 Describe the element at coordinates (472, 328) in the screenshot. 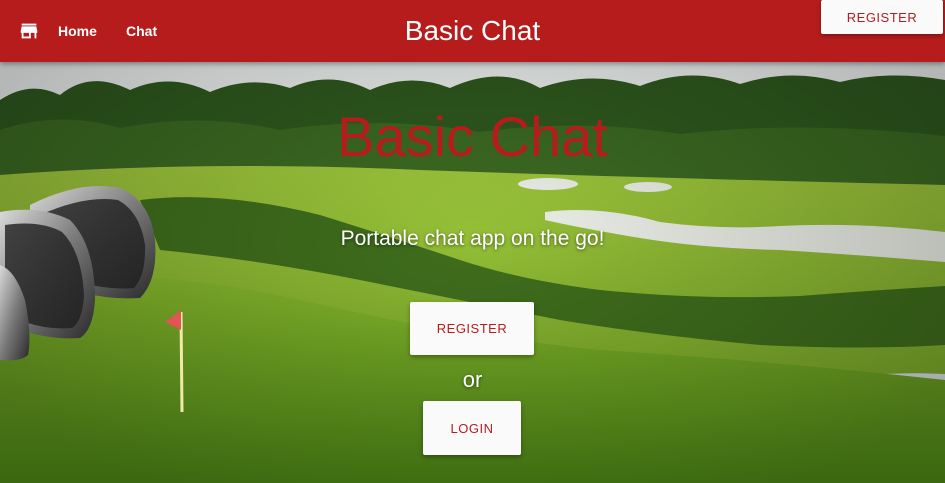

I see `hero-register-button: REGISTER` at that location.